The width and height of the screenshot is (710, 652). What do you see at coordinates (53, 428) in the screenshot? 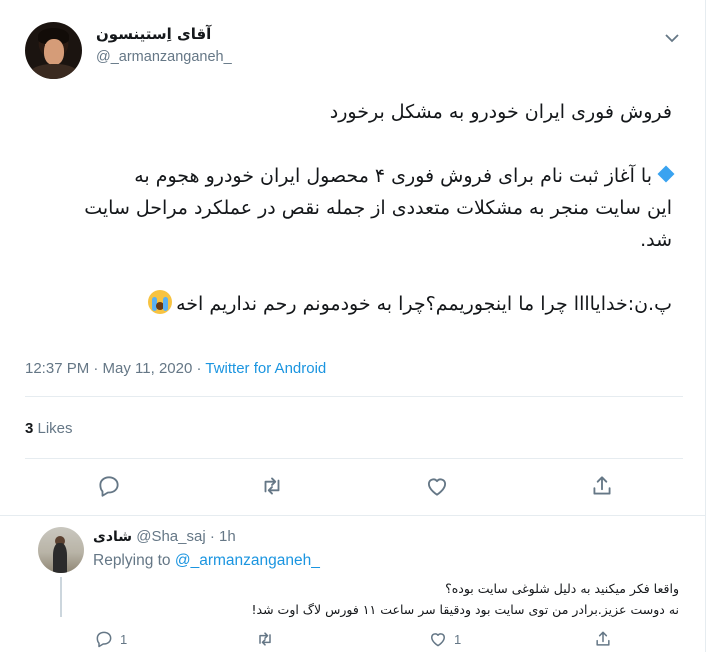
I see `likes-label: Likes` at bounding box center [53, 428].